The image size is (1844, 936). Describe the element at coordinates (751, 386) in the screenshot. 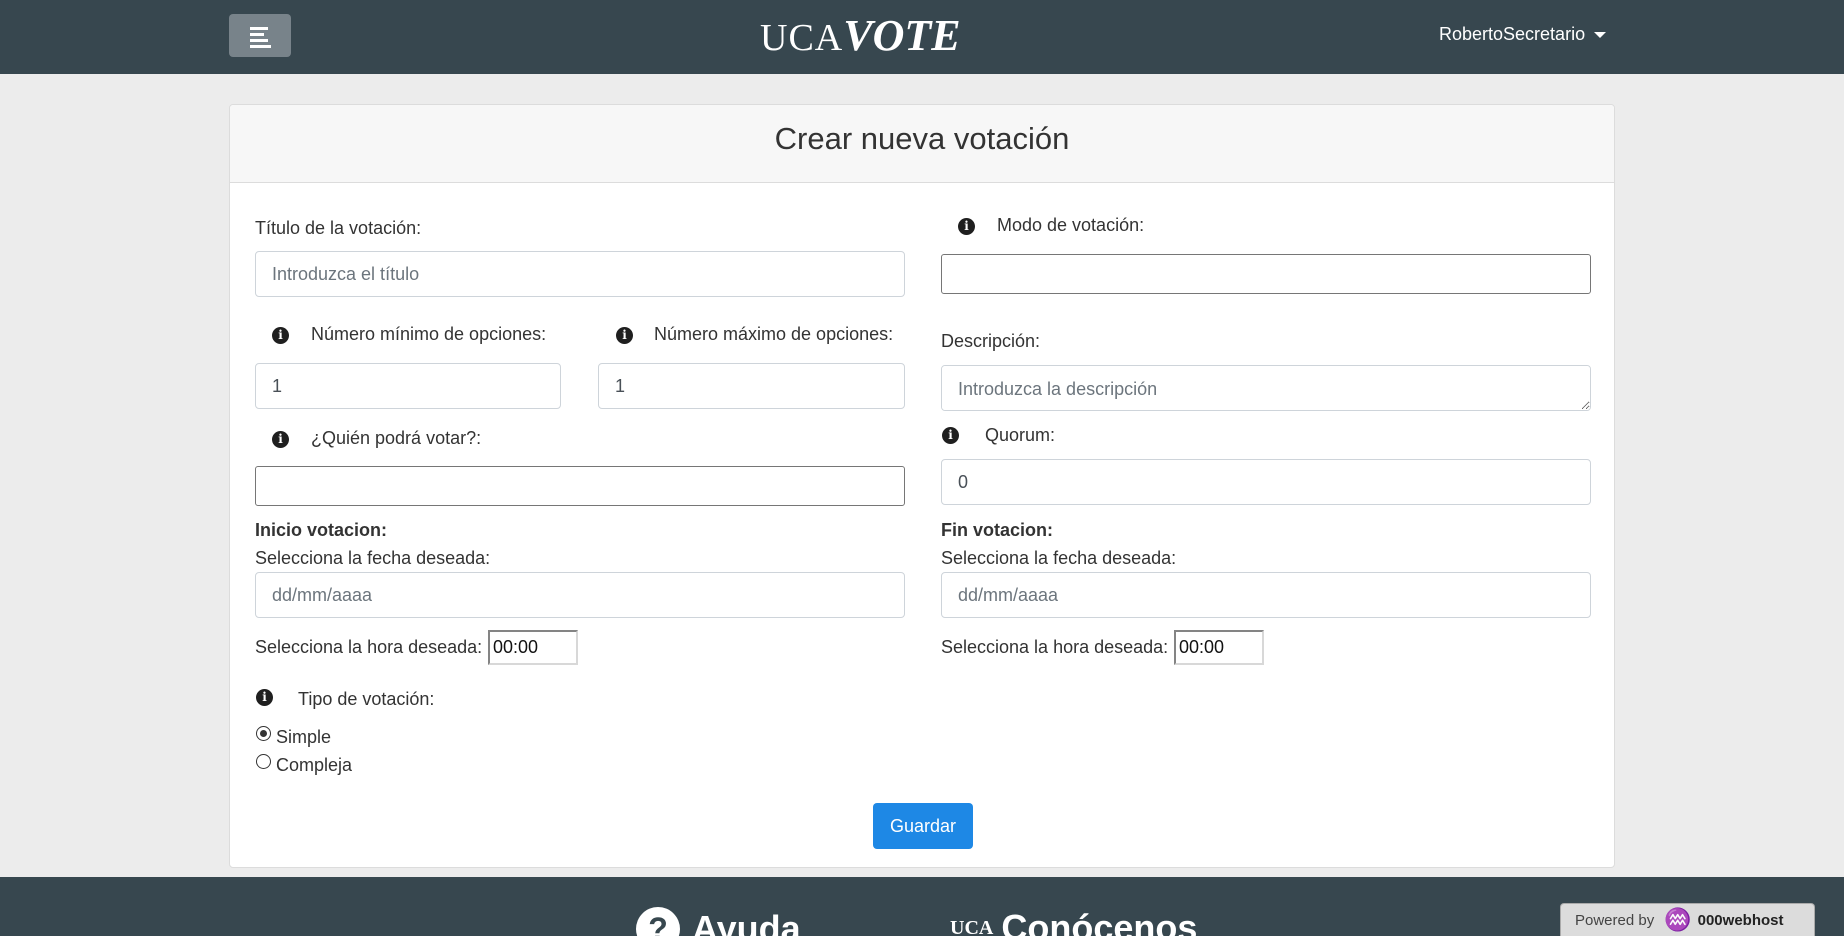

I see `max-opciones-input` at that location.